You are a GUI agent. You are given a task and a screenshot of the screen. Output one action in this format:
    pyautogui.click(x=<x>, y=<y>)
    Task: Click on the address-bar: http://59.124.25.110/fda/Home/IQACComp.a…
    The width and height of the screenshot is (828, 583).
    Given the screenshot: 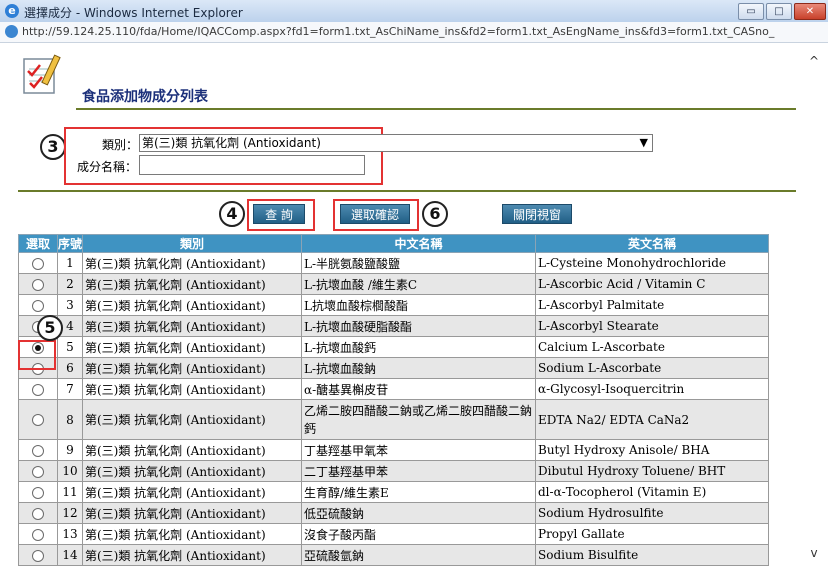 What is the action you would take?
    pyautogui.click(x=414, y=32)
    